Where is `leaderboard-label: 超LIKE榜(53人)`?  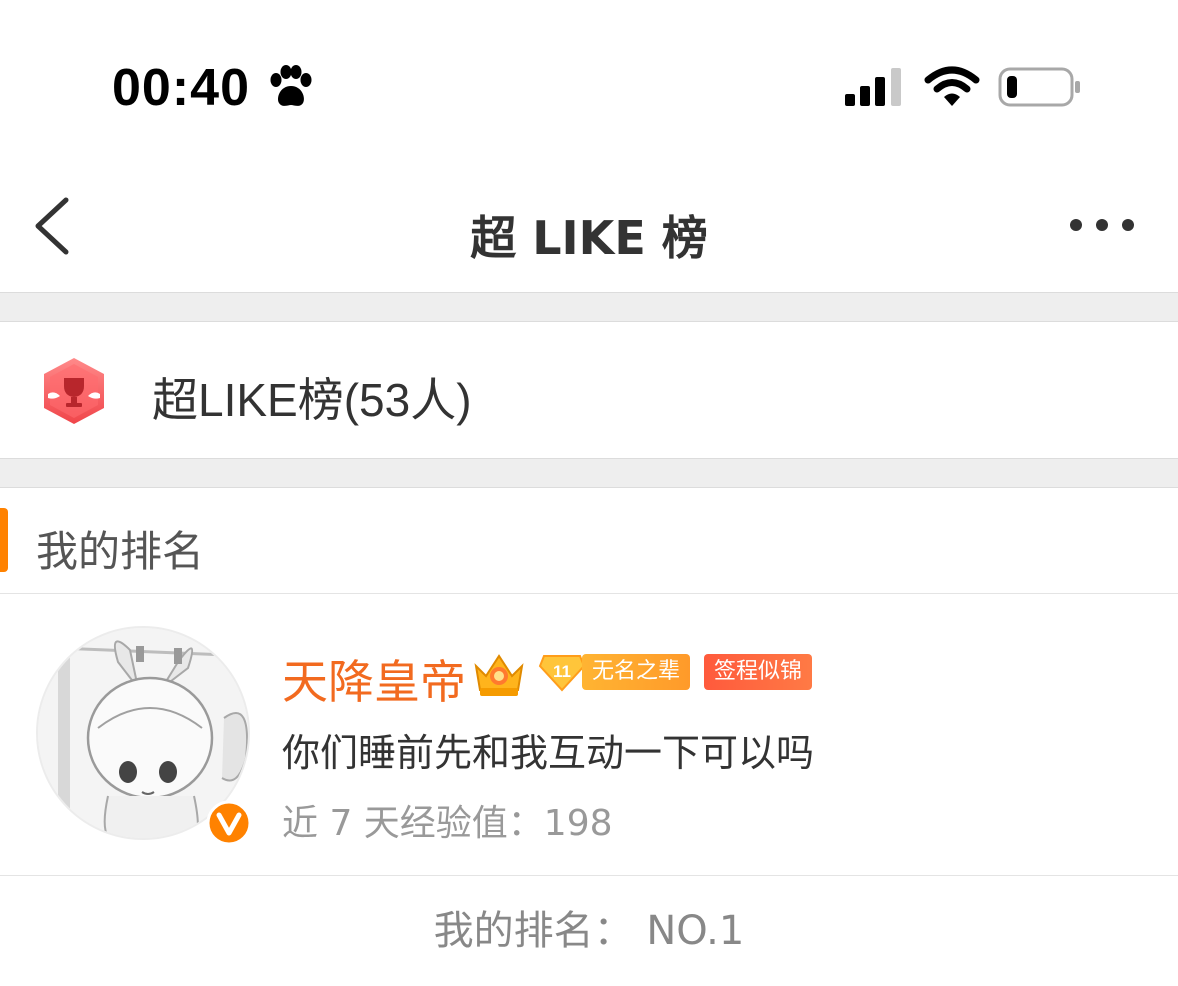
leaderboard-label: 超LIKE榜(53人) is located at coordinates (312, 400).